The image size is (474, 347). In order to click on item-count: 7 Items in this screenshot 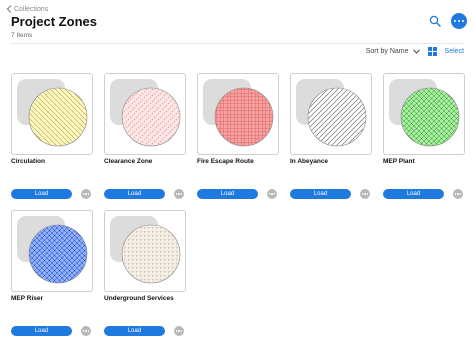, I will do `click(22, 35)`.